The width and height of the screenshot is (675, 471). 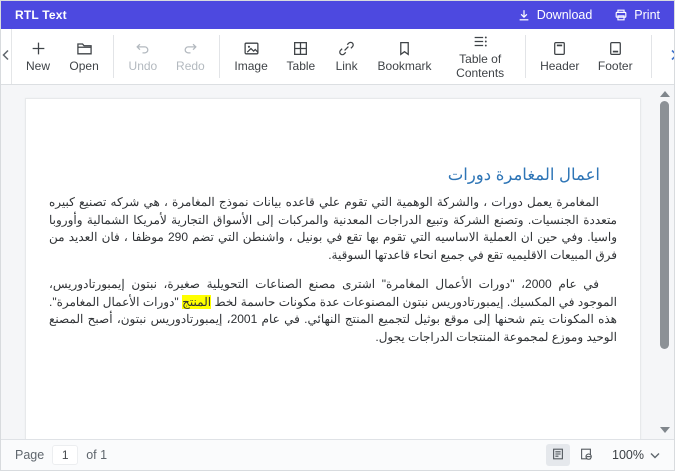 I want to click on bookmark-label: Bookmark, so click(x=404, y=65).